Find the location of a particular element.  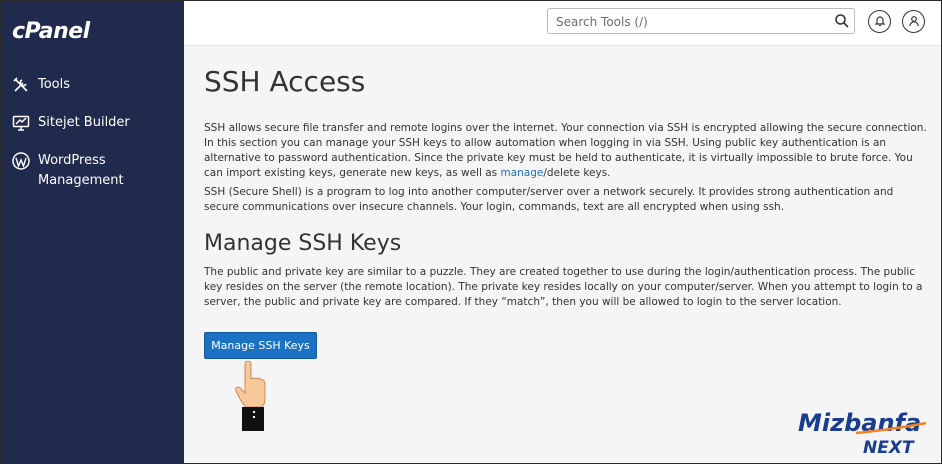

wordpress-icon is located at coordinates (21, 161).